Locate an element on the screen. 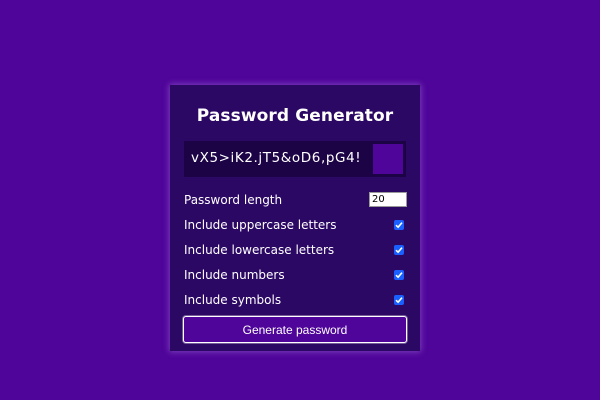 The image size is (600, 400). numbers-checkbox is located at coordinates (399, 274).